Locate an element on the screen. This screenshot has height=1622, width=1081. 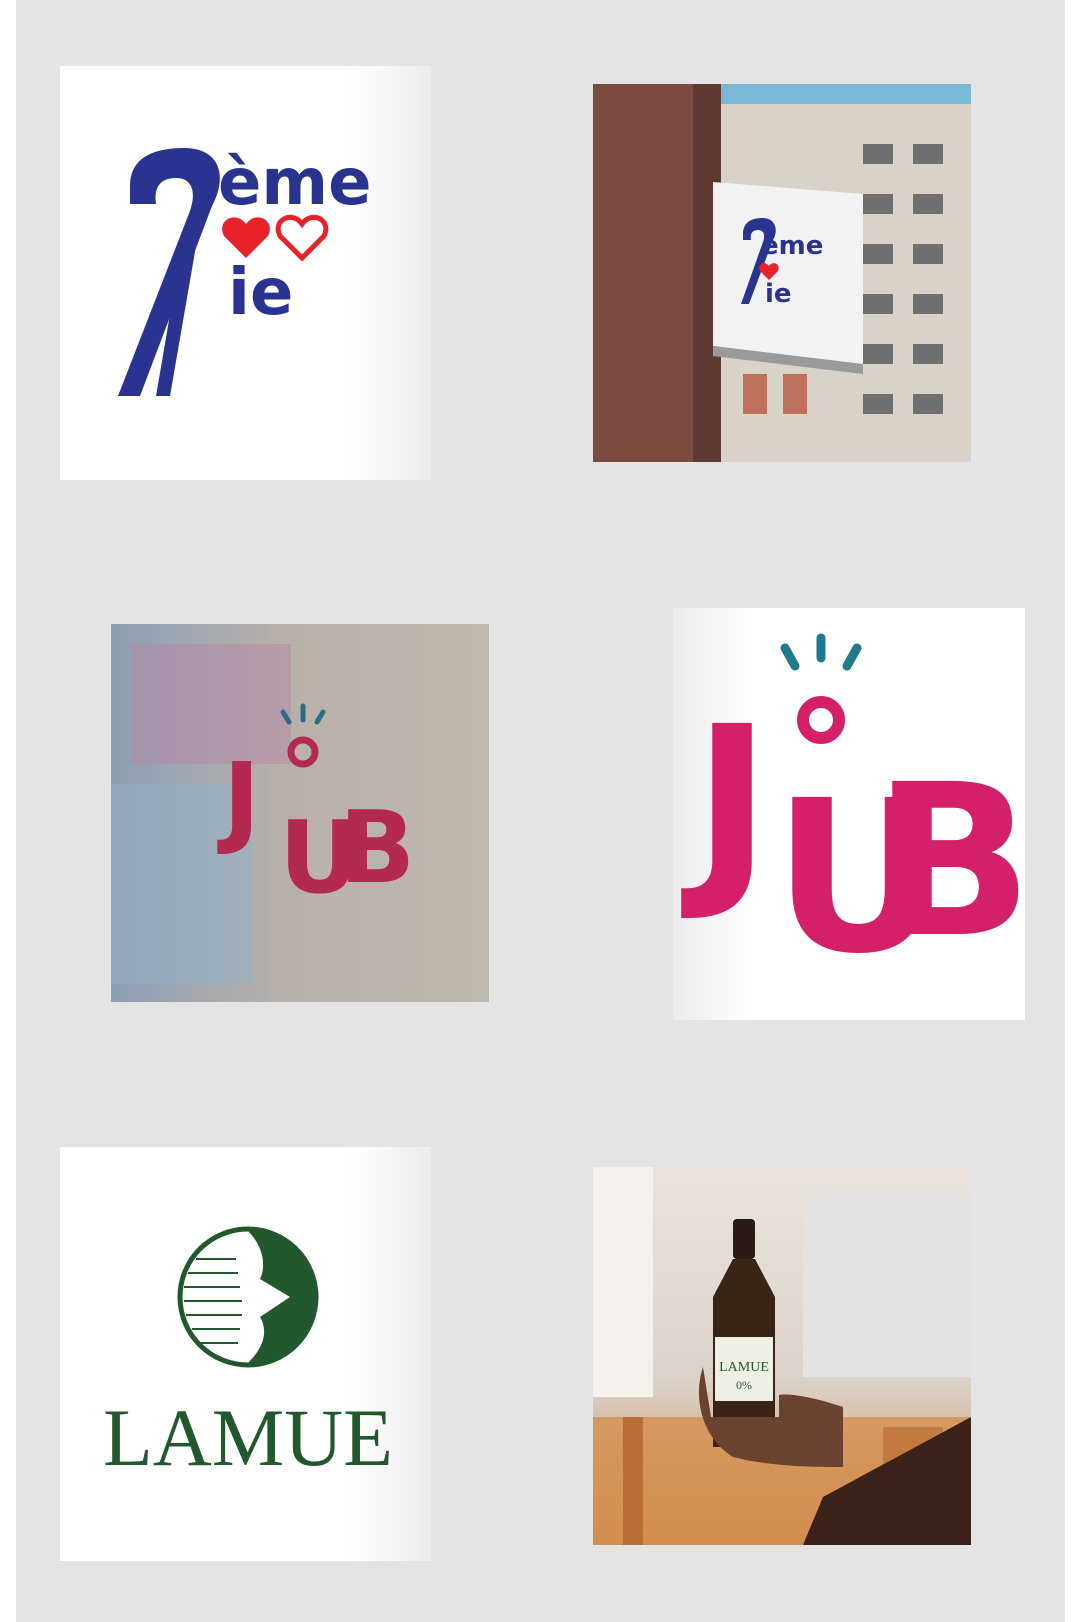
lamue-logo: LAMUE is located at coordinates (248, 1354).